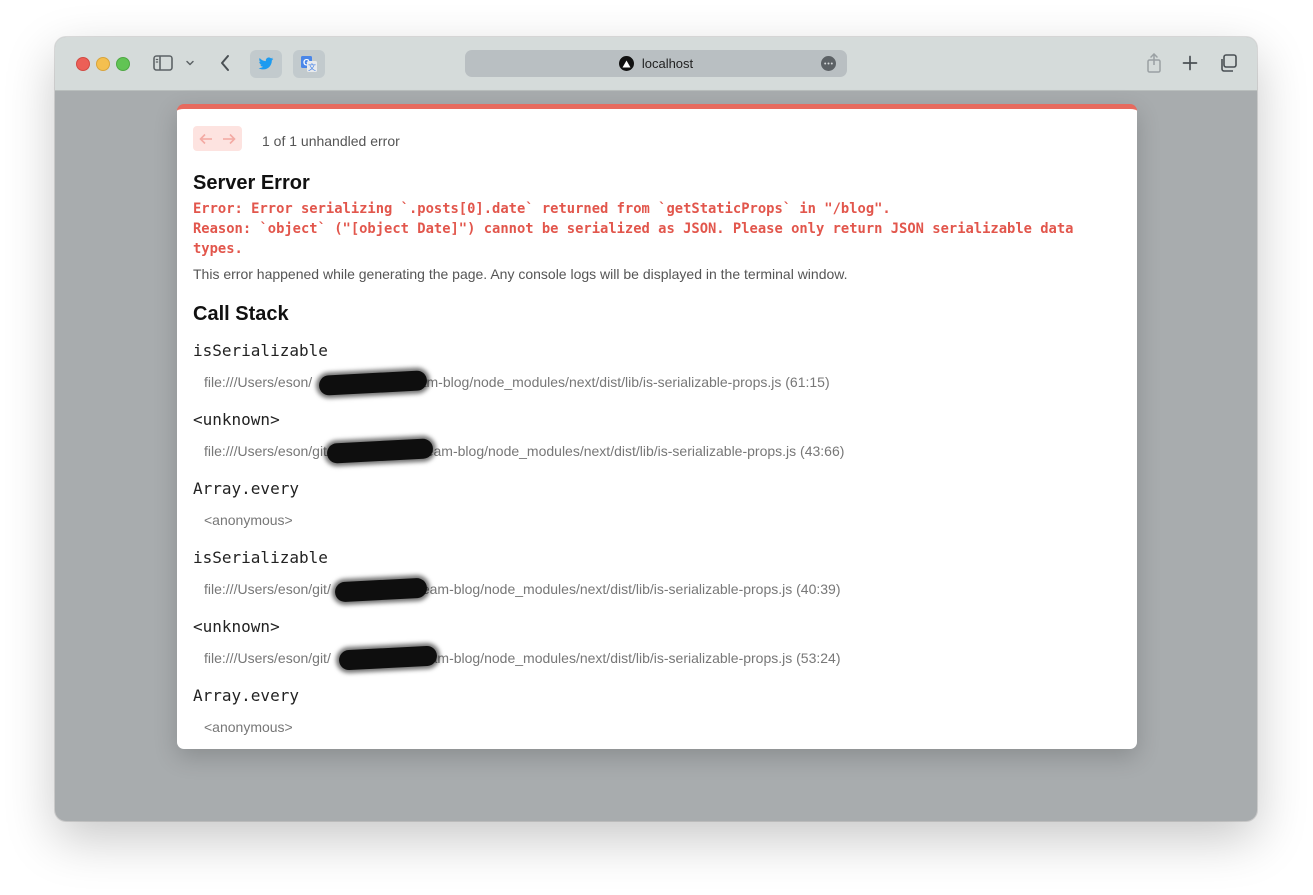 The image size is (1313, 895). I want to click on translate-icon: G文, so click(309, 64).